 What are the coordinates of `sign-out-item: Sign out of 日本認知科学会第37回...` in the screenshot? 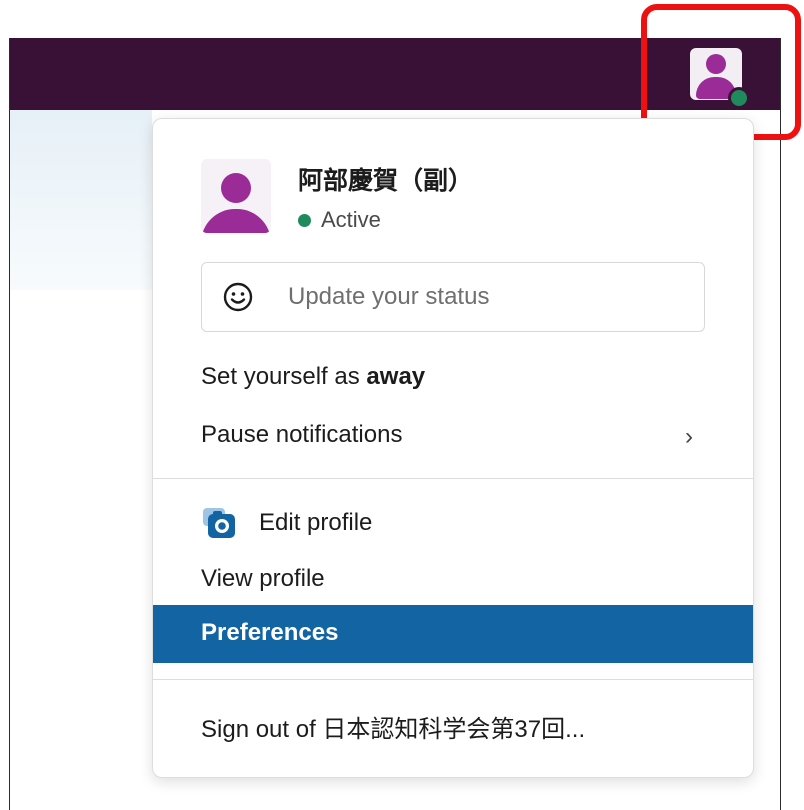 It's located at (393, 726).